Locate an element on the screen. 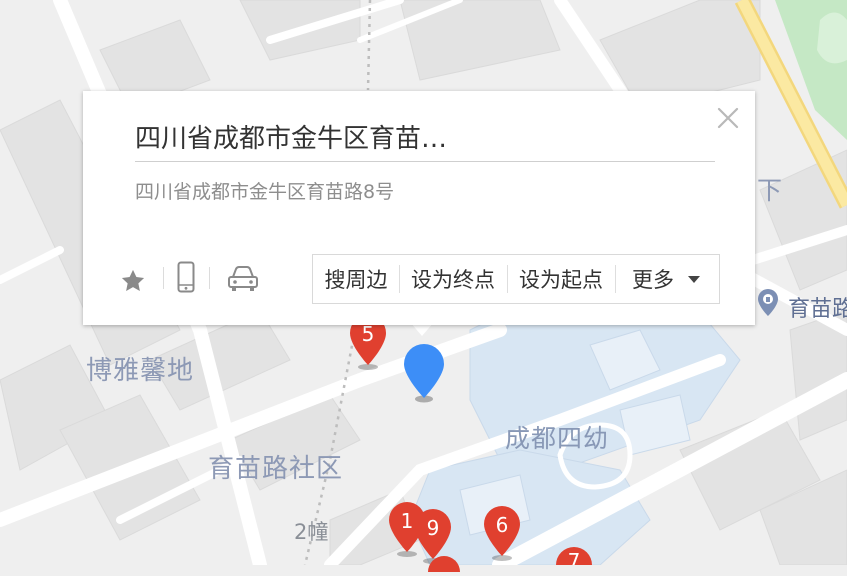  close-icon is located at coordinates (728, 118).